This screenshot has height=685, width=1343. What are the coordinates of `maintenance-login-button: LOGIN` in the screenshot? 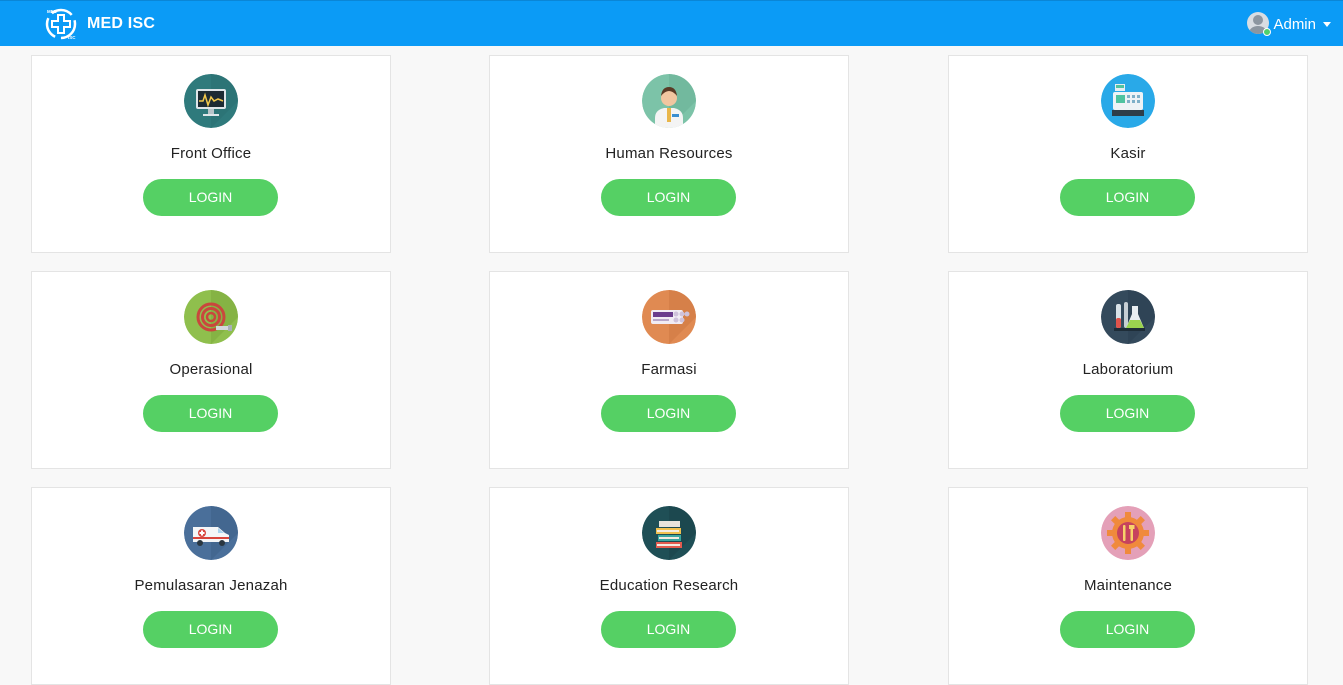 It's located at (1127, 629).